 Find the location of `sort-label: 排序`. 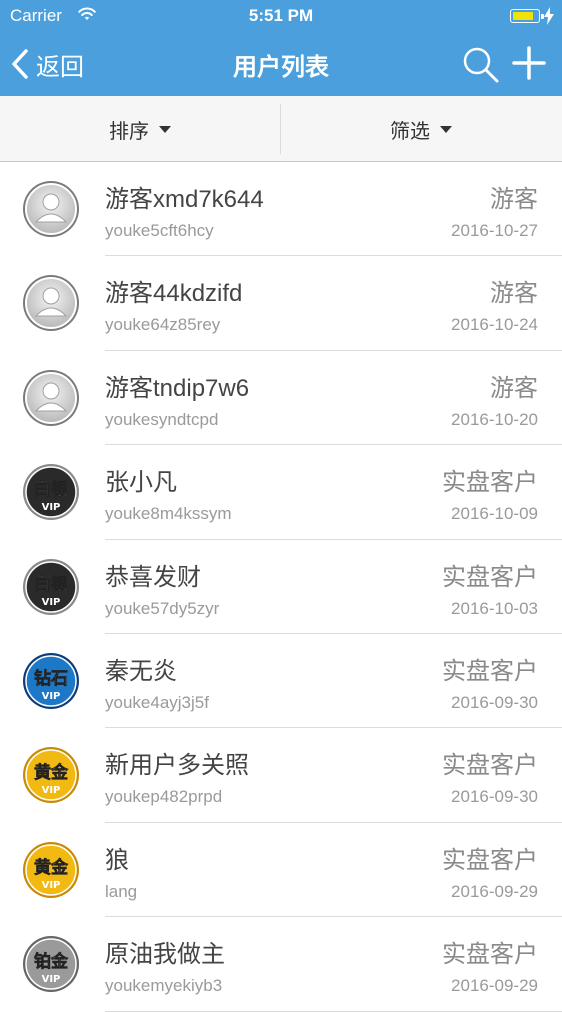

sort-label: 排序 is located at coordinates (129, 131).